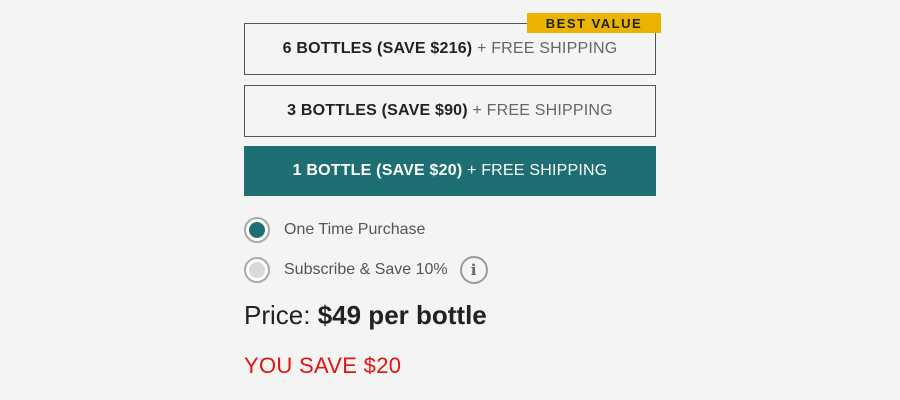 This screenshot has height=400, width=900. I want to click on option-1-bottle-title: 1 BOTTLE (SAVE $20), so click(377, 170).